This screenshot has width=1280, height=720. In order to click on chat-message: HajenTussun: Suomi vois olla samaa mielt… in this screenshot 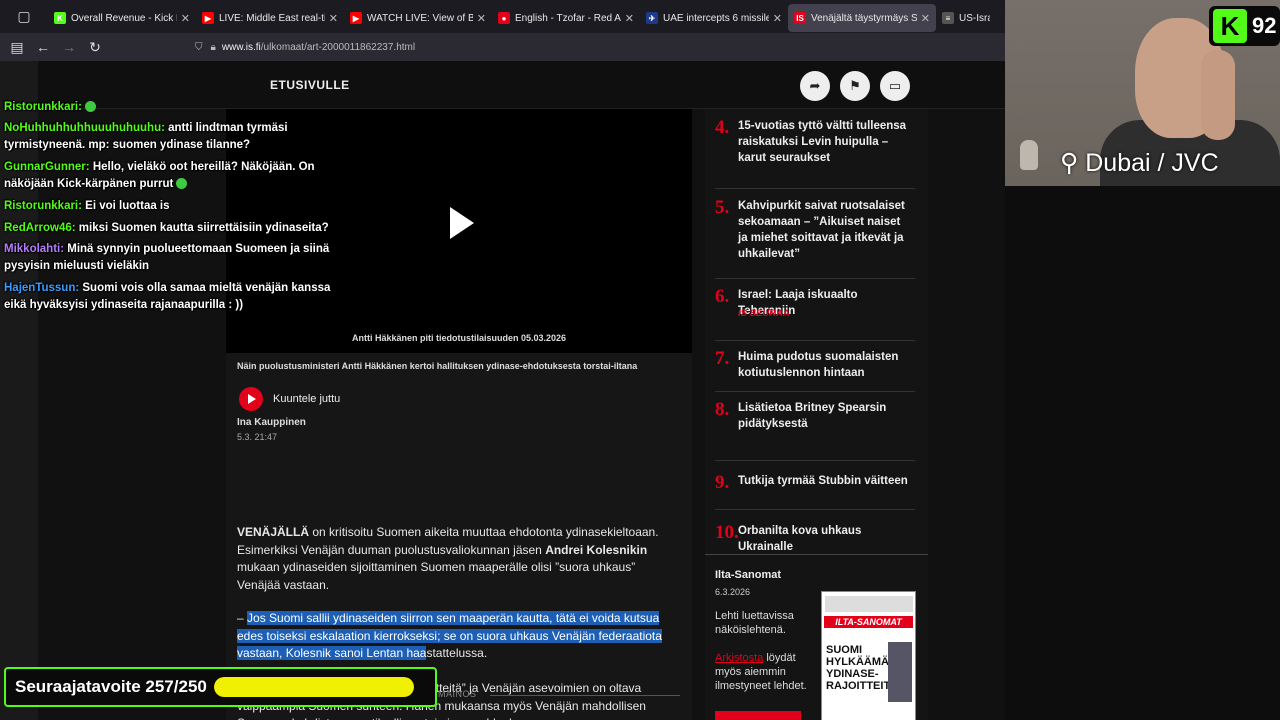, I will do `click(179, 297)`.